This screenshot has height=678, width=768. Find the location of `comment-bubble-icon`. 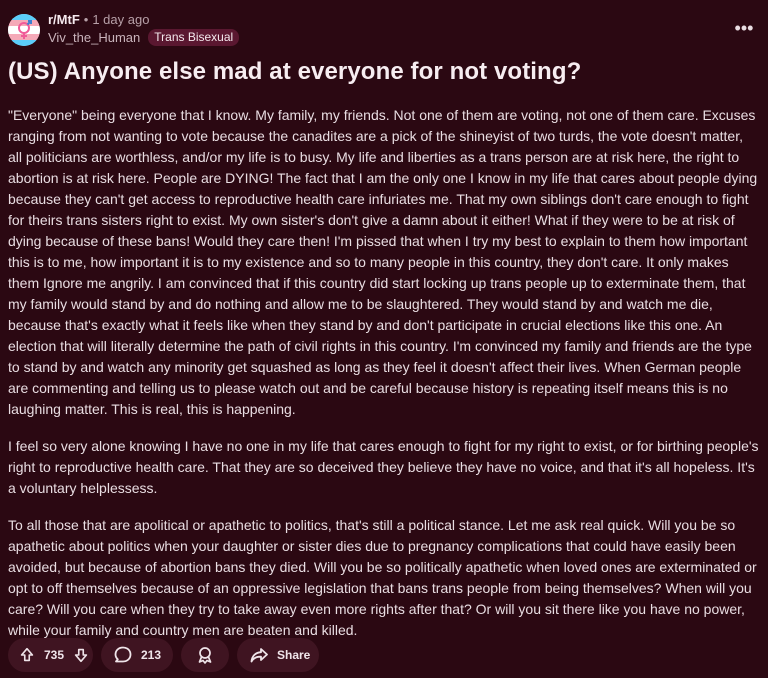

comment-bubble-icon is located at coordinates (123, 655).